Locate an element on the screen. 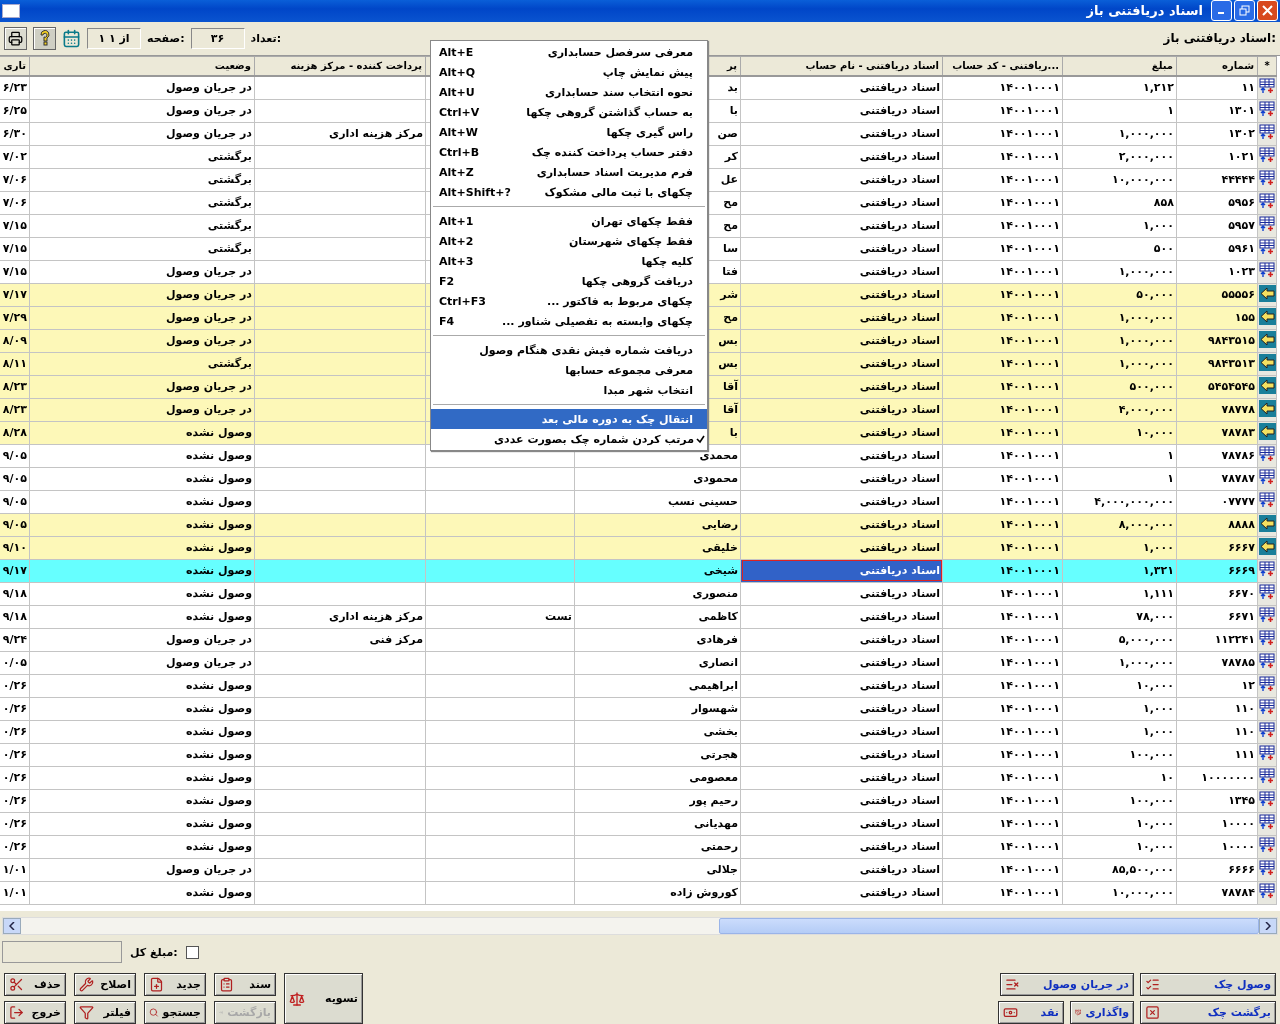 This screenshot has width=1280, height=1024. wrench-button: اصلاح is located at coordinates (105, 984).